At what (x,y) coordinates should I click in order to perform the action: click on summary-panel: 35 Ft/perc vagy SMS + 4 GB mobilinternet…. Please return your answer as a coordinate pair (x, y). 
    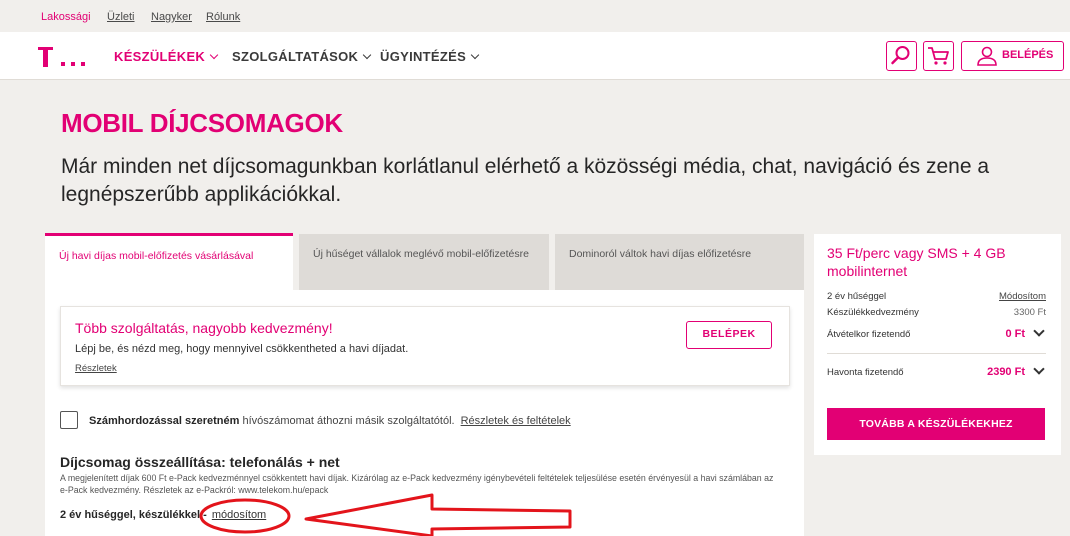
    Looking at the image, I should click on (937, 344).